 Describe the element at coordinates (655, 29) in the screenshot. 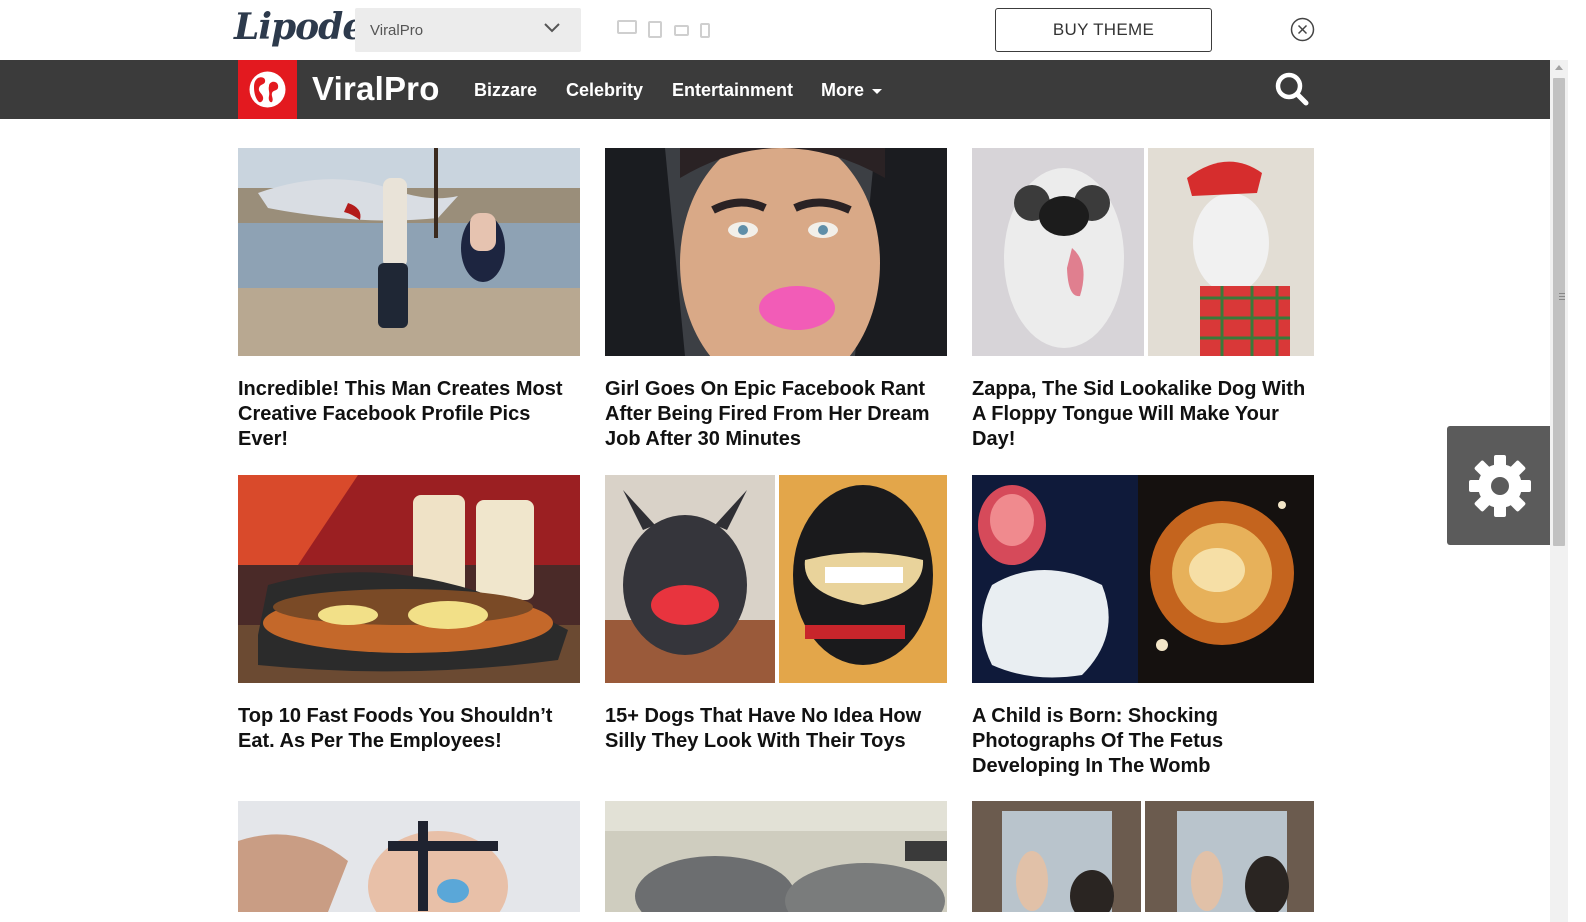

I see `tablet-icon` at that location.